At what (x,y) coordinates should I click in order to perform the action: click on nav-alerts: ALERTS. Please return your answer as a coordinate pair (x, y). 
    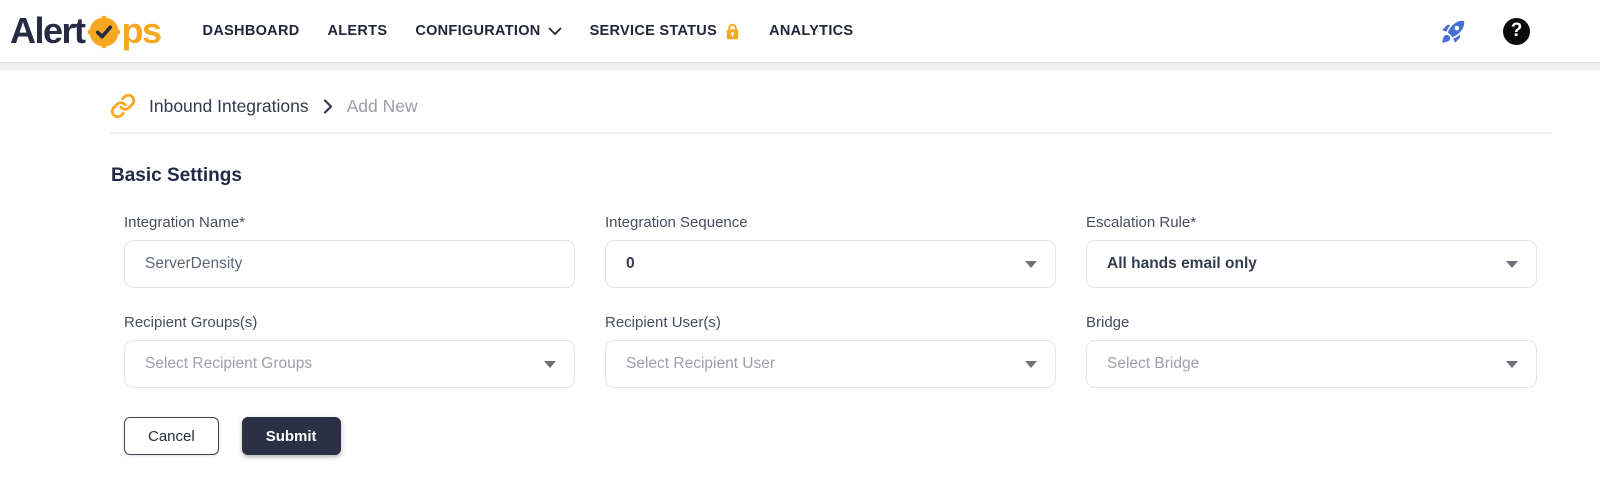
    Looking at the image, I should click on (358, 31).